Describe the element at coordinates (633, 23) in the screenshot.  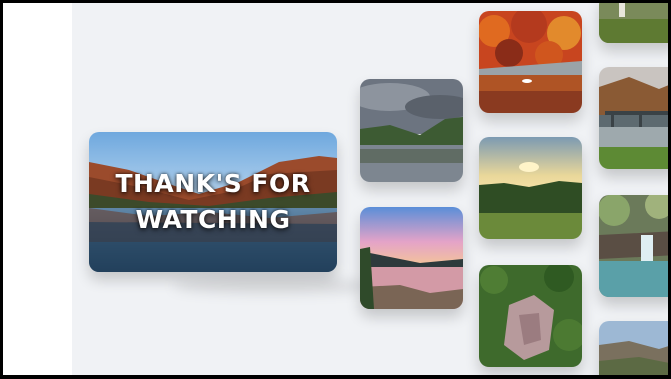
I see `meadow-image` at that location.